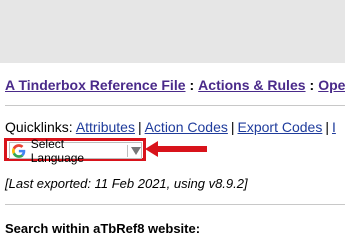 The height and width of the screenshot is (242, 345). I want to click on google-g-icon, so click(19, 150).